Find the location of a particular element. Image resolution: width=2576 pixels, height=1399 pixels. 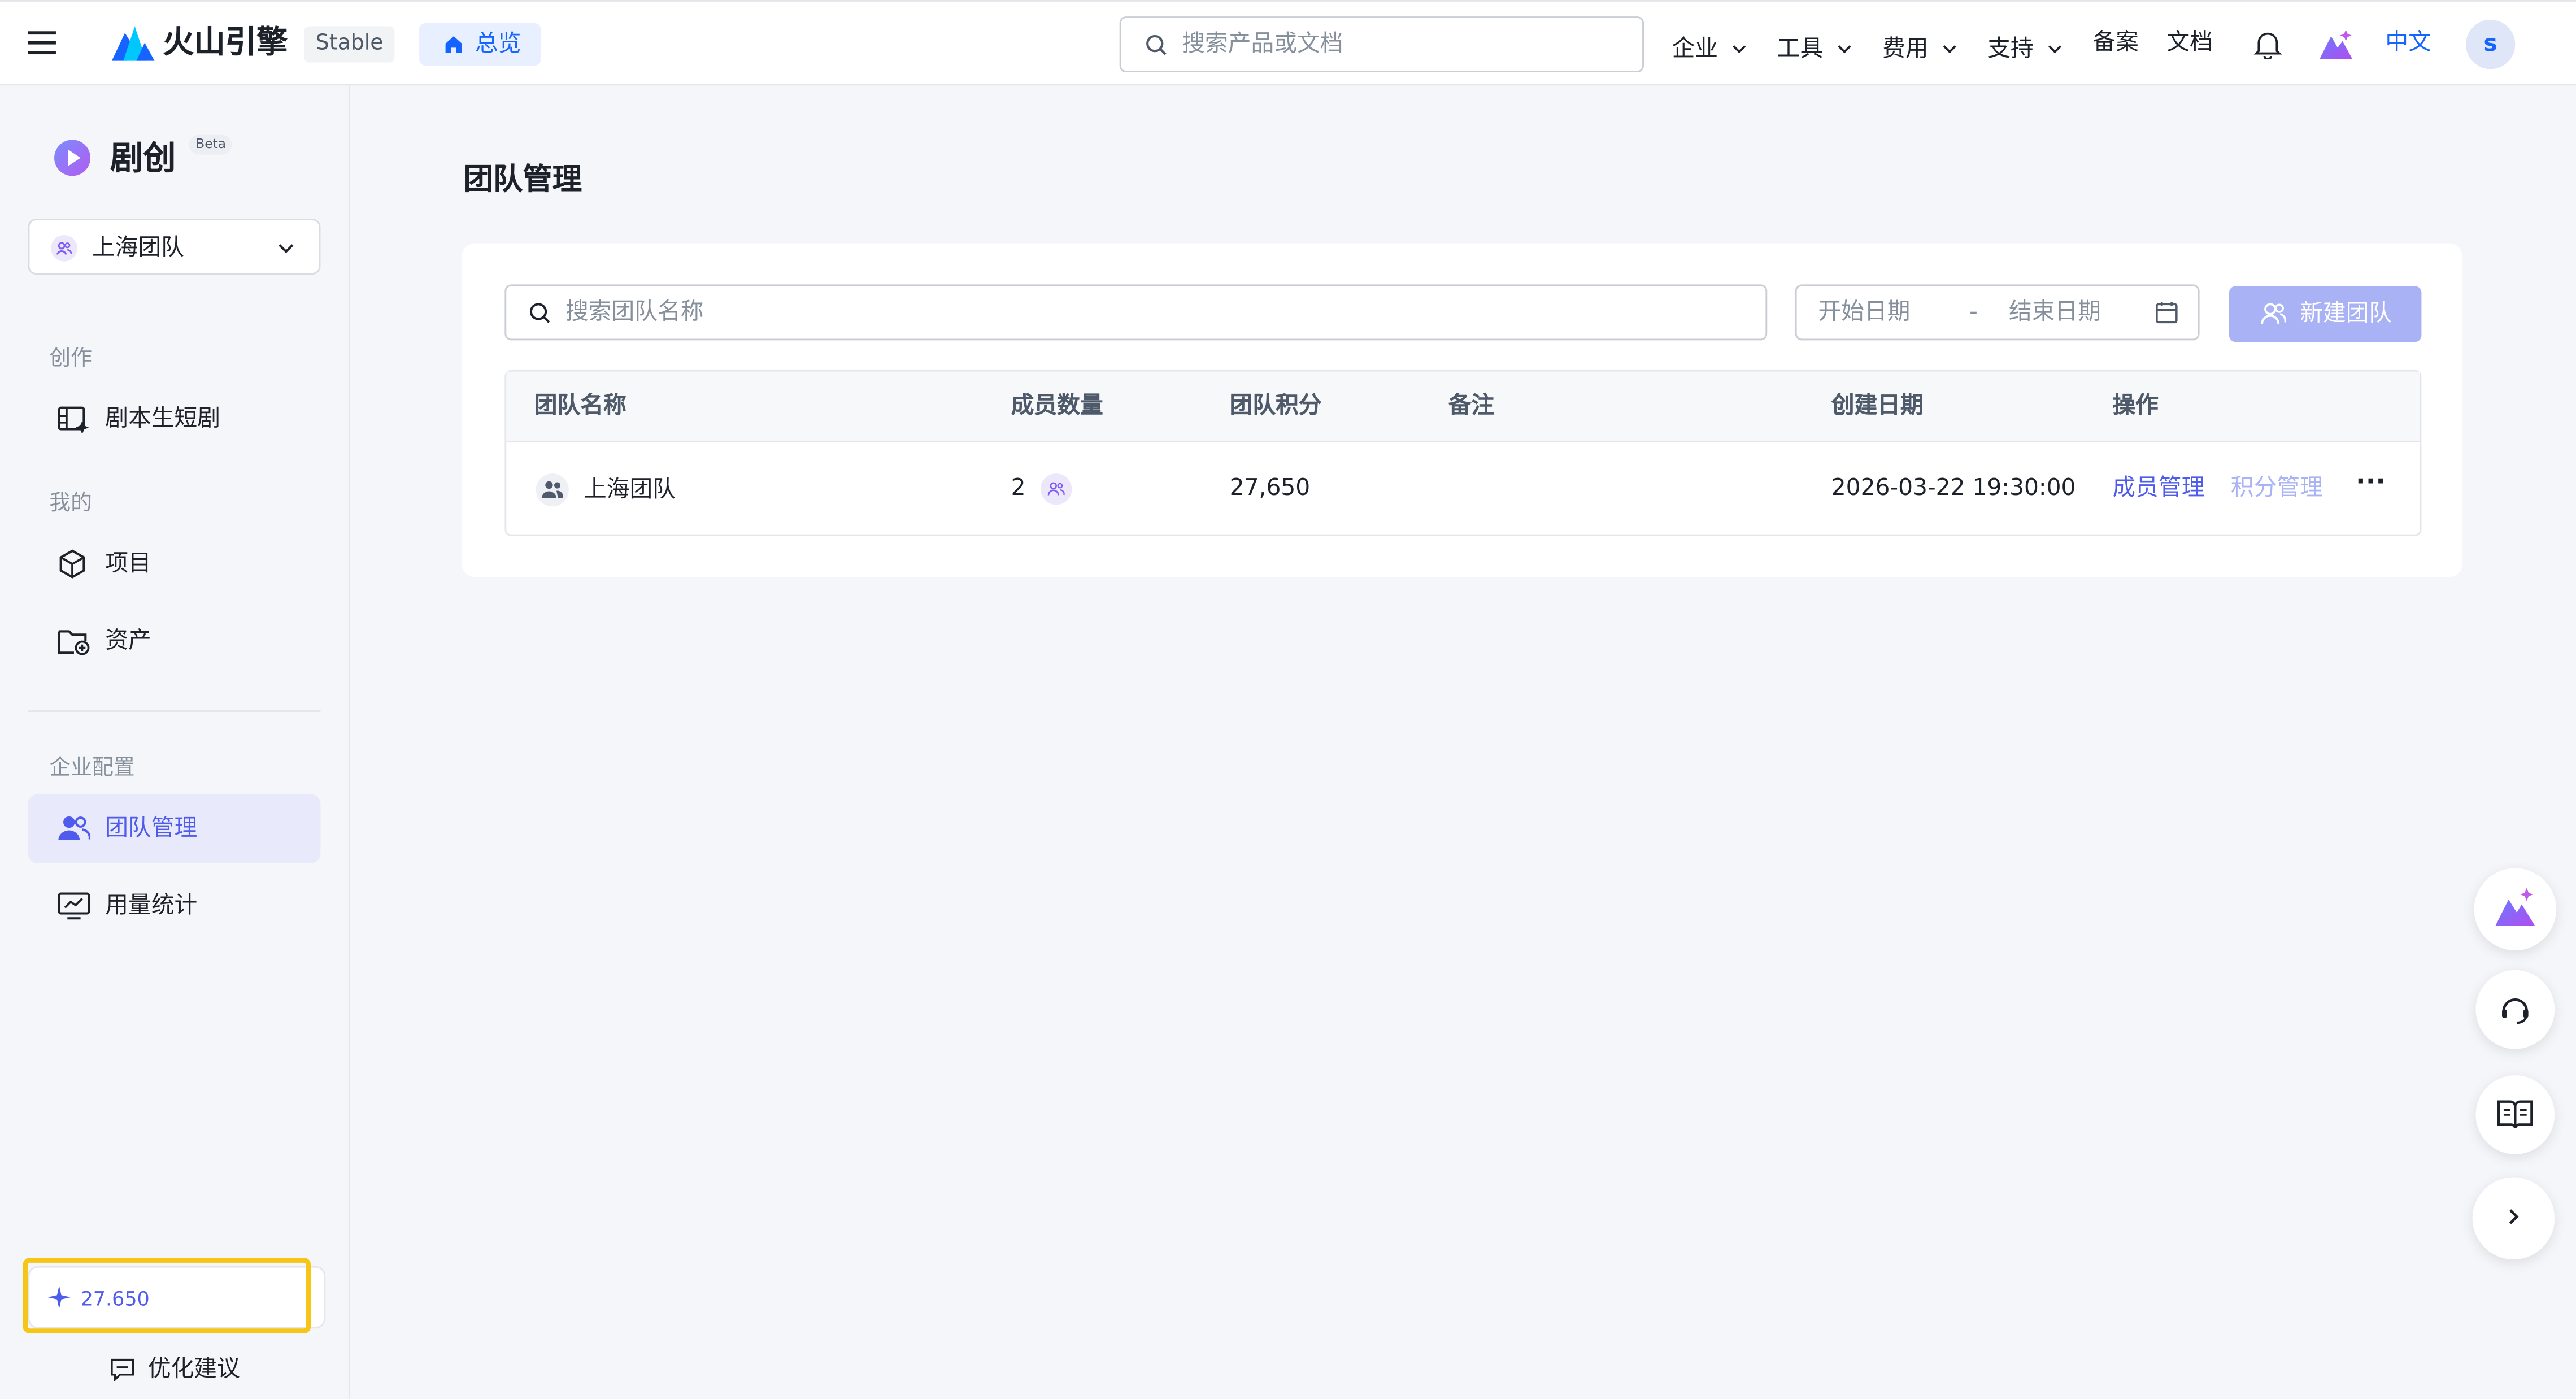

nav-docs: 文档 is located at coordinates (2189, 42).